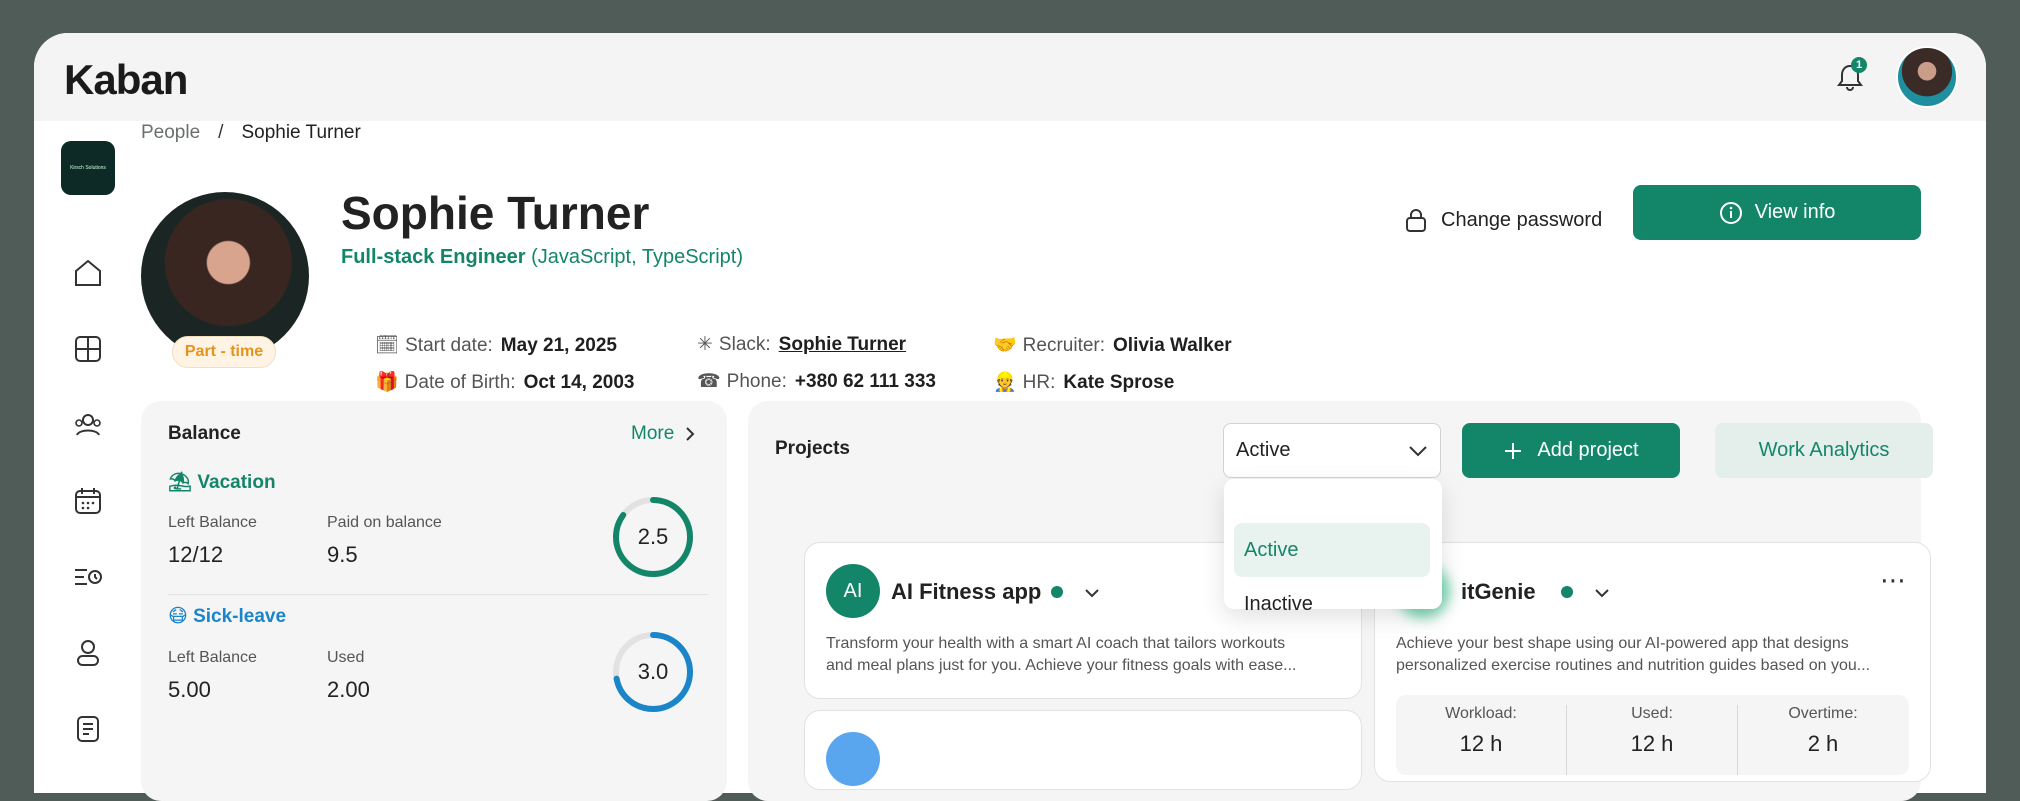 This screenshot has width=2020, height=801. Describe the element at coordinates (637, 257) in the screenshot. I see `role-sub: (JavaScript, TypeScript)` at that location.